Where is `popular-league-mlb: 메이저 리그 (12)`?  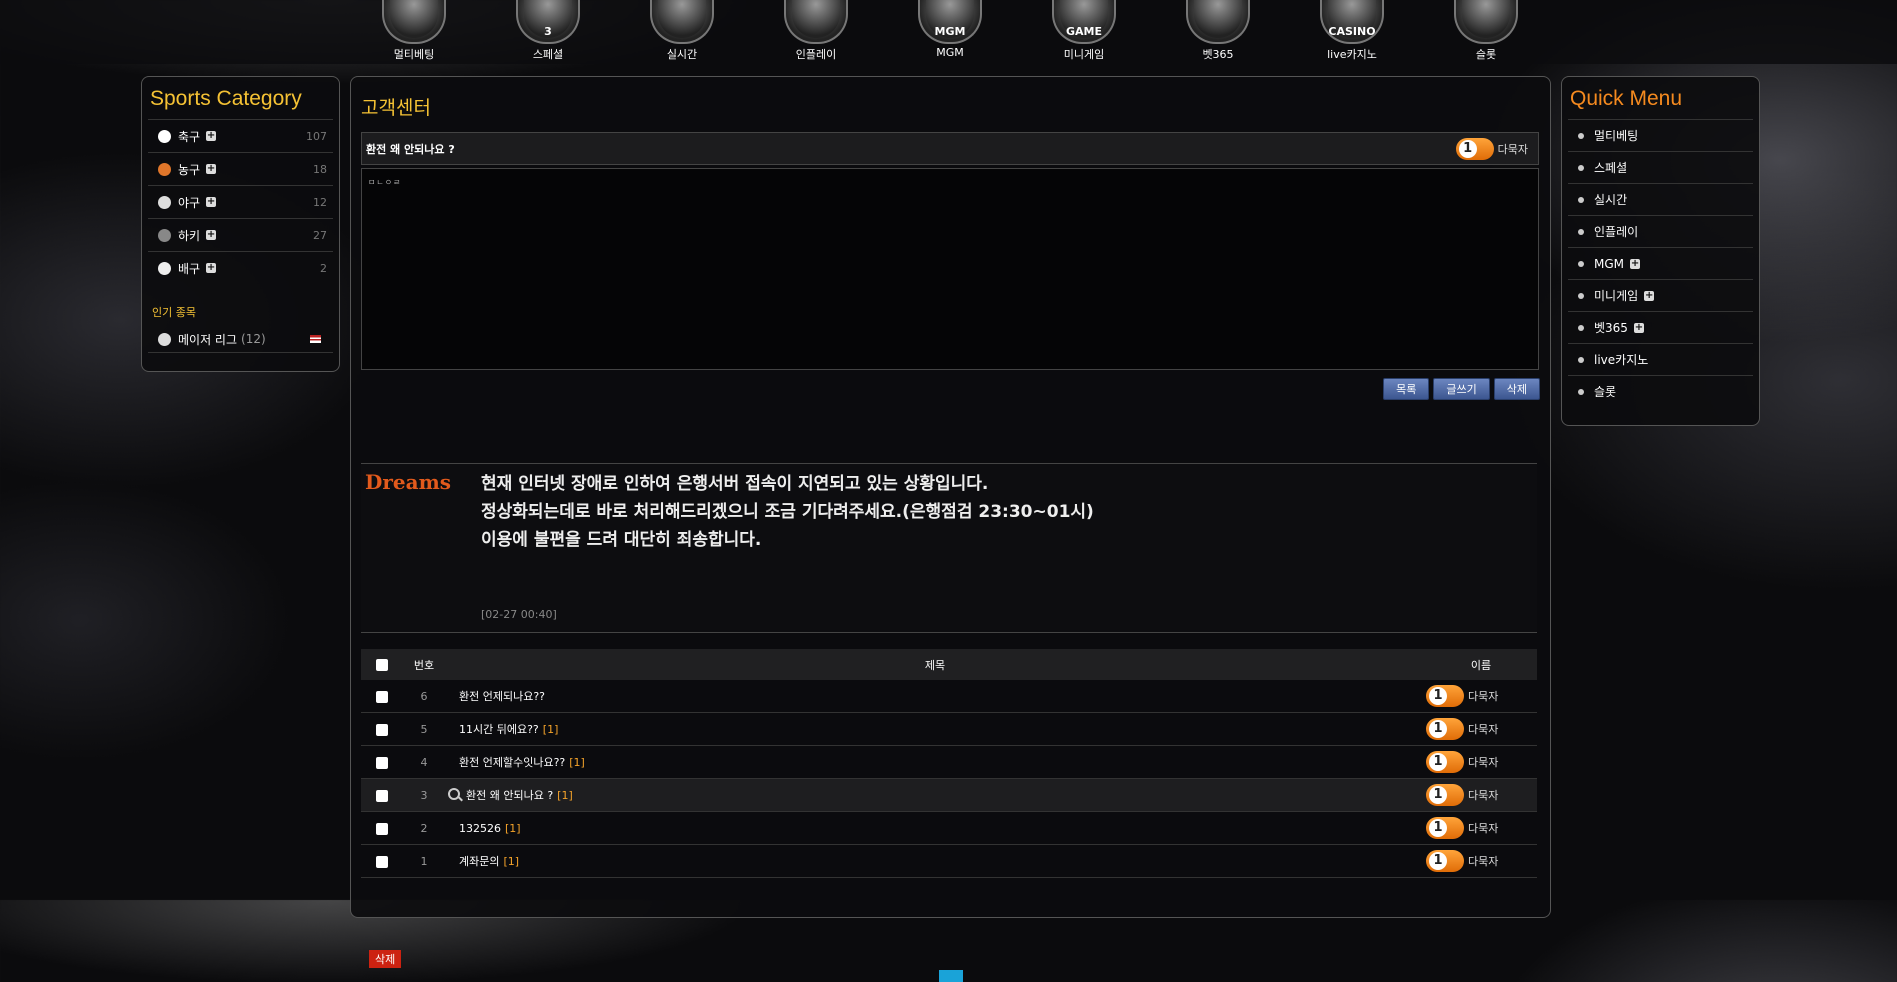
popular-league-mlb: 메이저 리그 (12) is located at coordinates (240, 339).